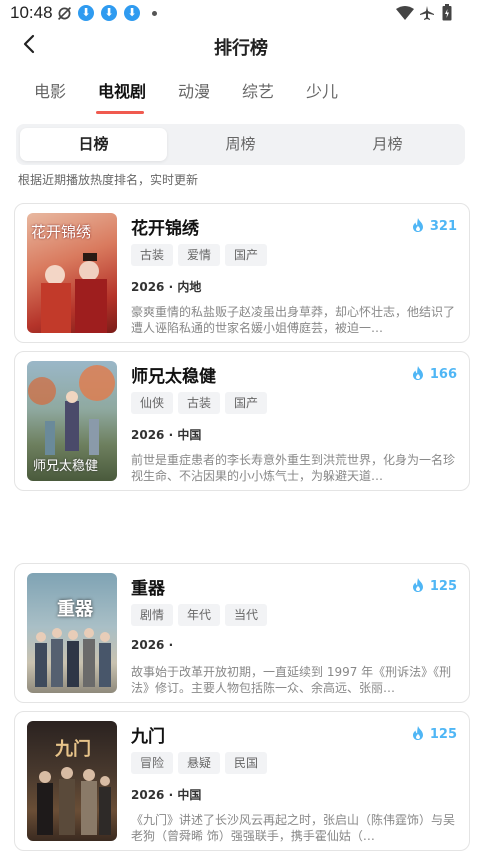  I want to click on poster-image: 花开锦绣, so click(72, 273).